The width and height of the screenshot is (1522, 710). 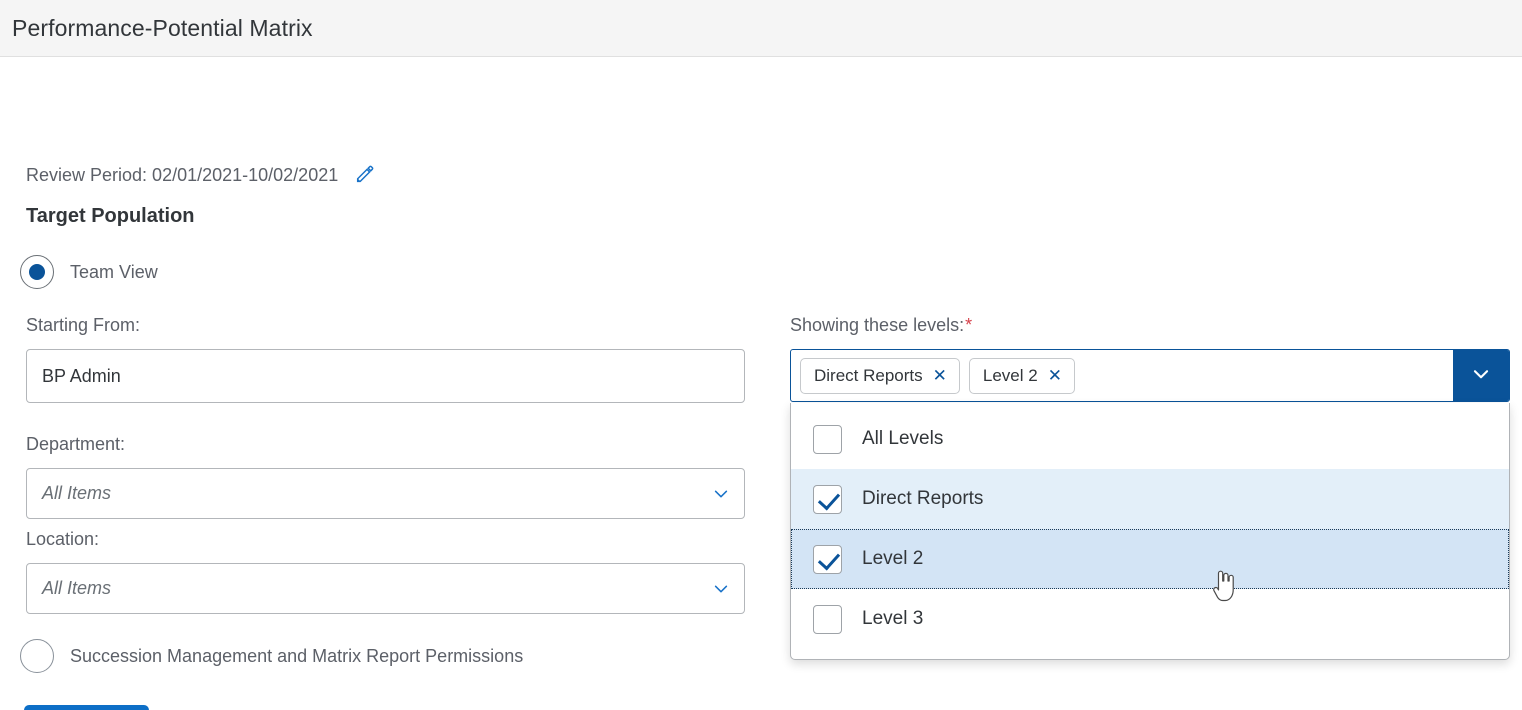 What do you see at coordinates (162, 27) in the screenshot?
I see `page-title: Performance-Potential Matrix` at bounding box center [162, 27].